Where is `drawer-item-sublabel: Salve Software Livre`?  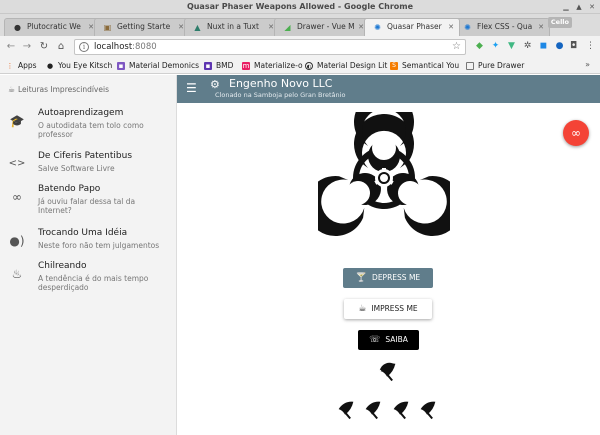
drawer-item-sublabel: Salve Software Livre is located at coordinates (76, 168).